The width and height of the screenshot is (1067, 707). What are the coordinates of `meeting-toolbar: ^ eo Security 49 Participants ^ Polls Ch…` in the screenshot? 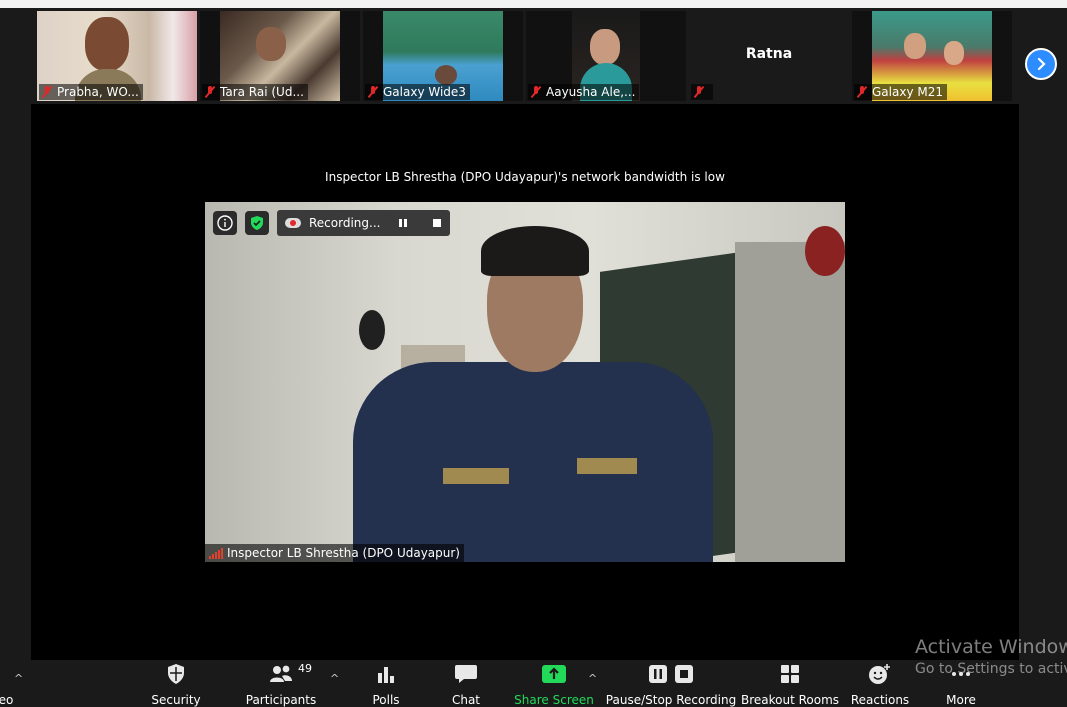 It's located at (533, 683).